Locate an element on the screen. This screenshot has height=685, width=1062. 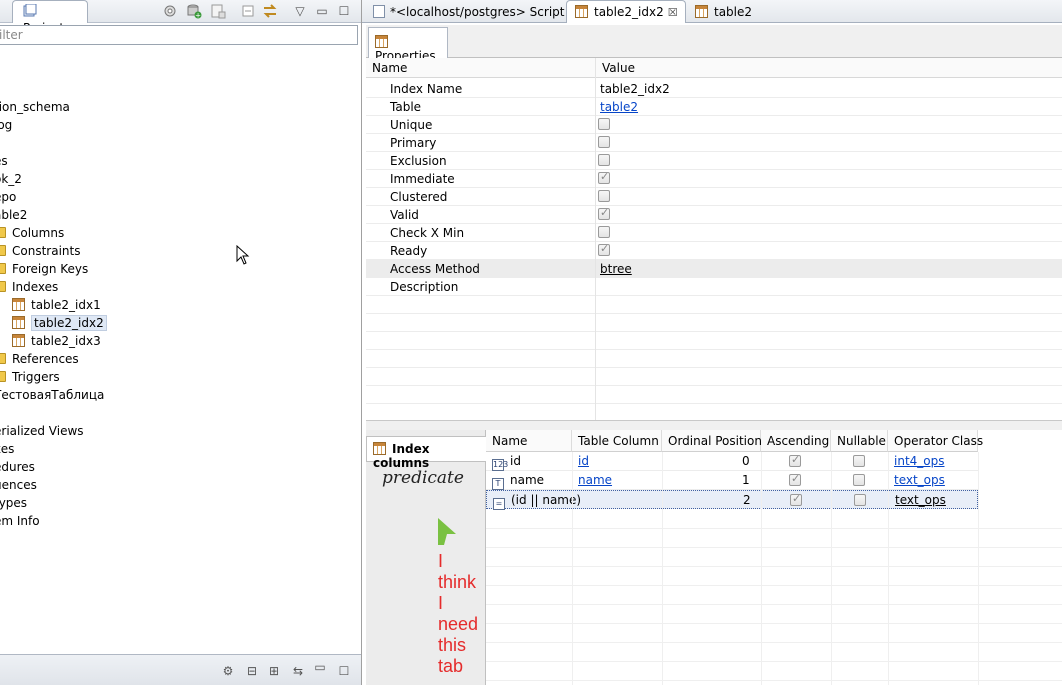
tree-item: table2_idx3 is located at coordinates (56, 341).